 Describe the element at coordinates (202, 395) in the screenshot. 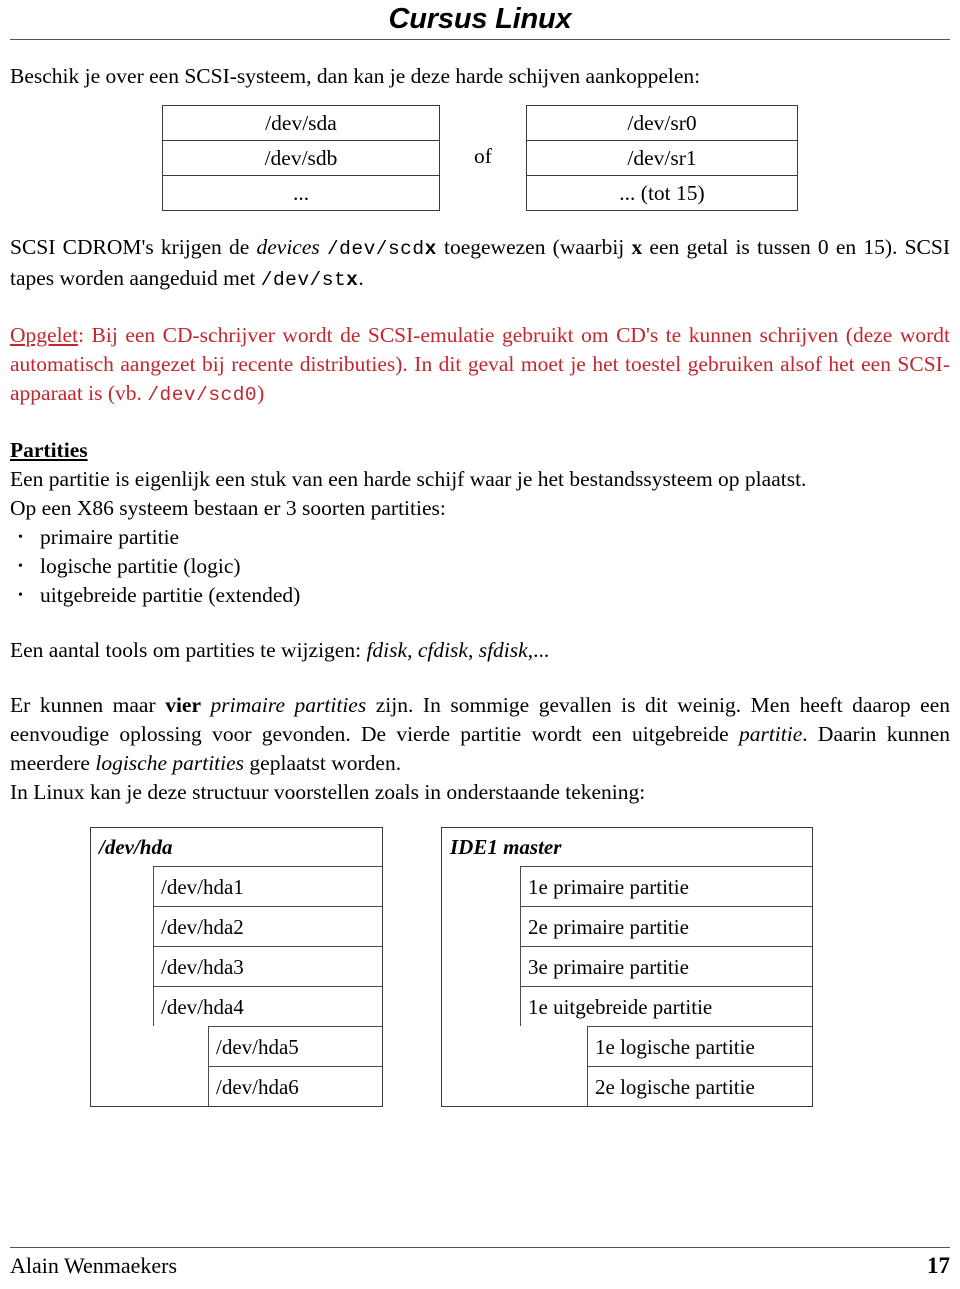

I see `code-dev-scd0: /dev/scd0` at that location.